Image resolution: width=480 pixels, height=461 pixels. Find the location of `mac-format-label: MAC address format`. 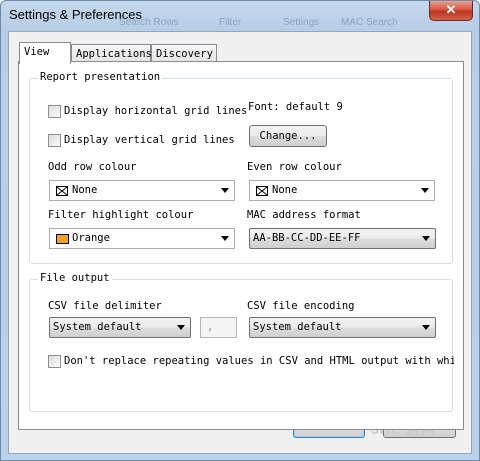

mac-format-label: MAC address format is located at coordinates (304, 215).